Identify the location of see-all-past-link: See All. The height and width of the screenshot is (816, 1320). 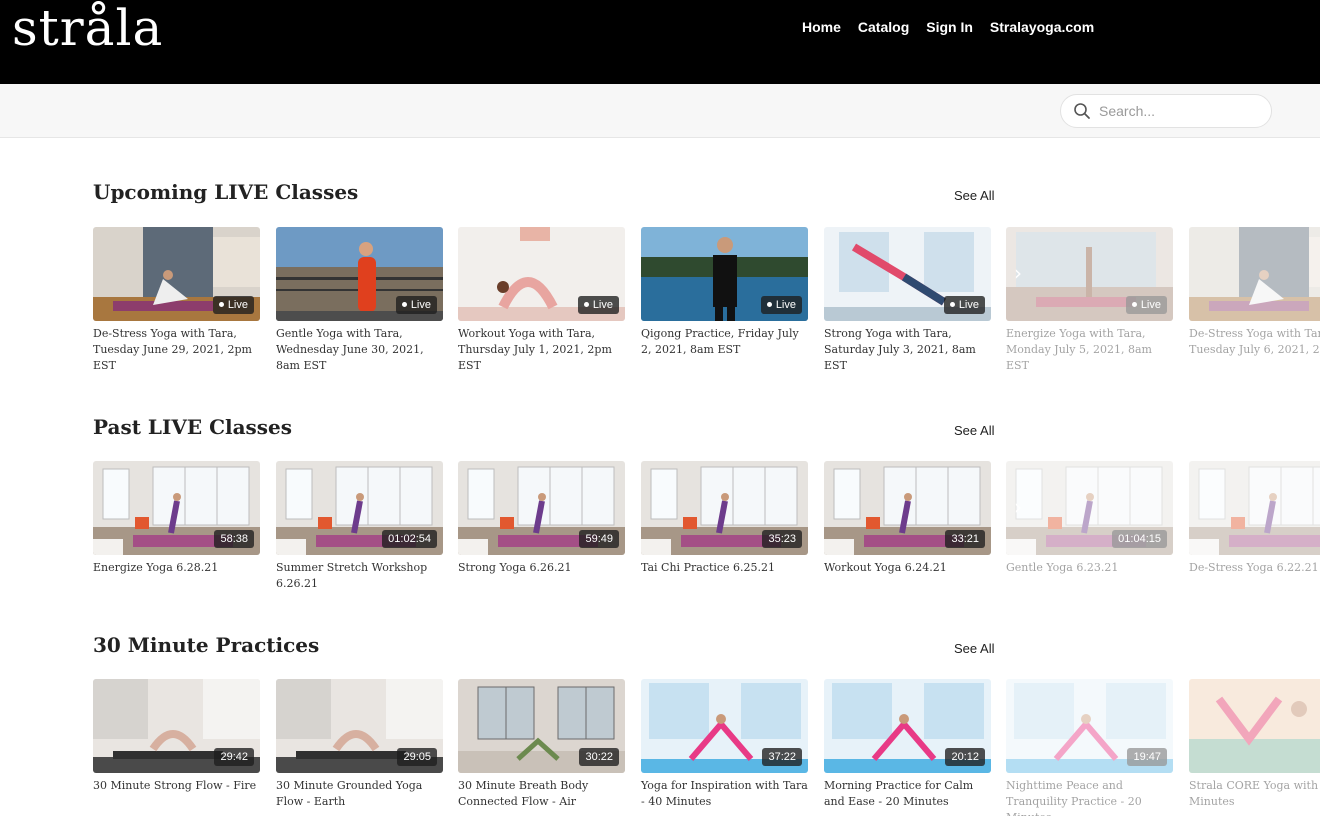
(974, 431).